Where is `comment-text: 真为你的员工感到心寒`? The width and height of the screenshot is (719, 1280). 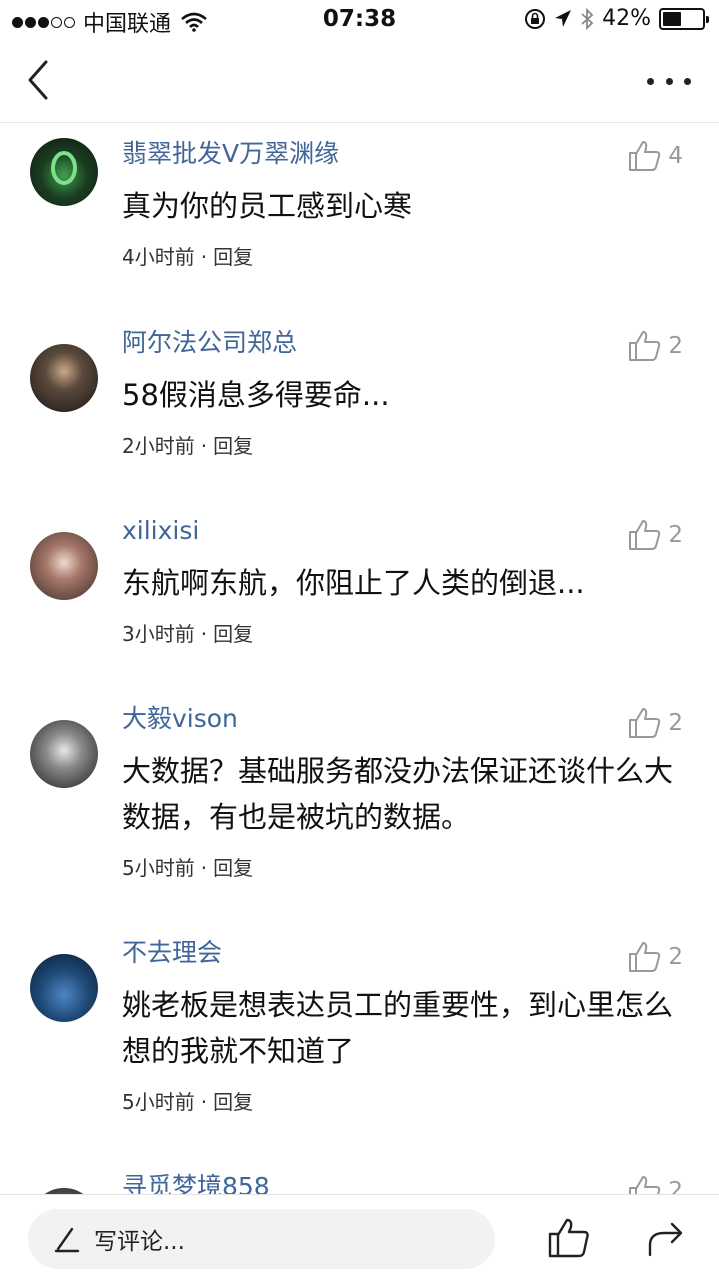
comment-text: 真为你的员工感到心寒 is located at coordinates (267, 206).